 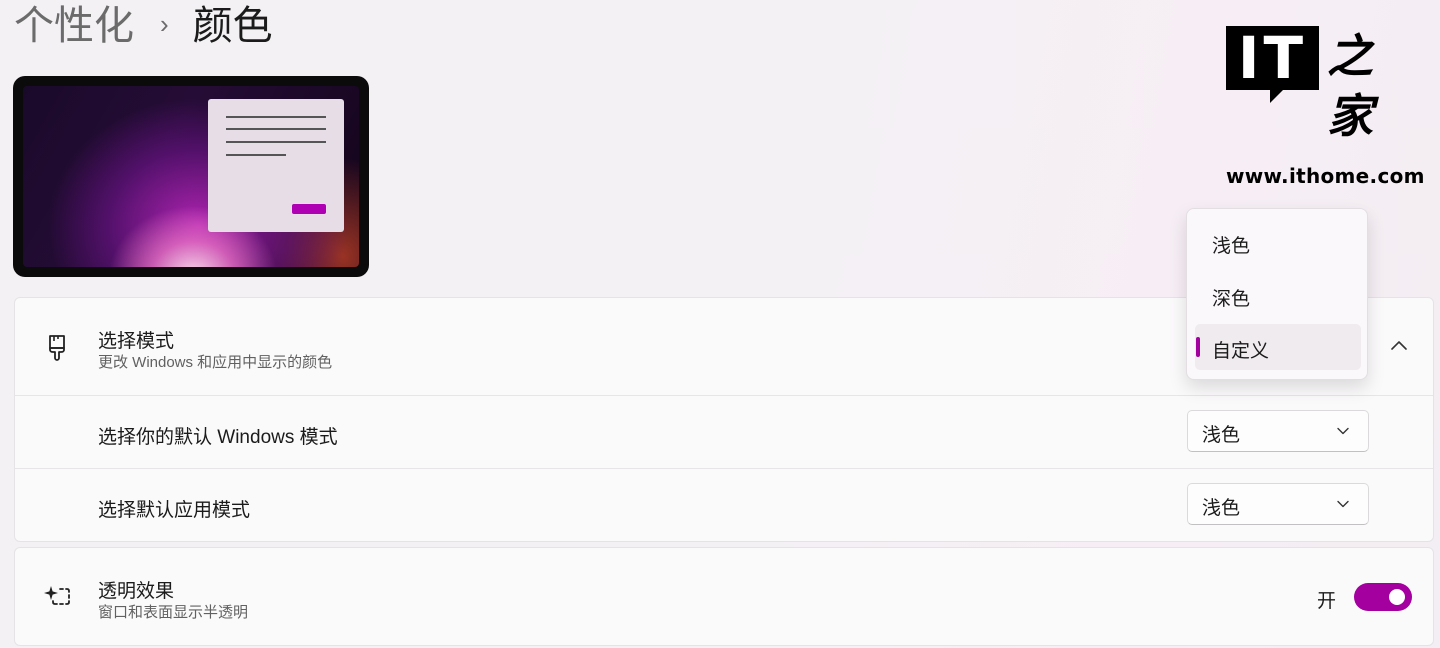 What do you see at coordinates (232, 26) in the screenshot?
I see `page-title: 颜色` at bounding box center [232, 26].